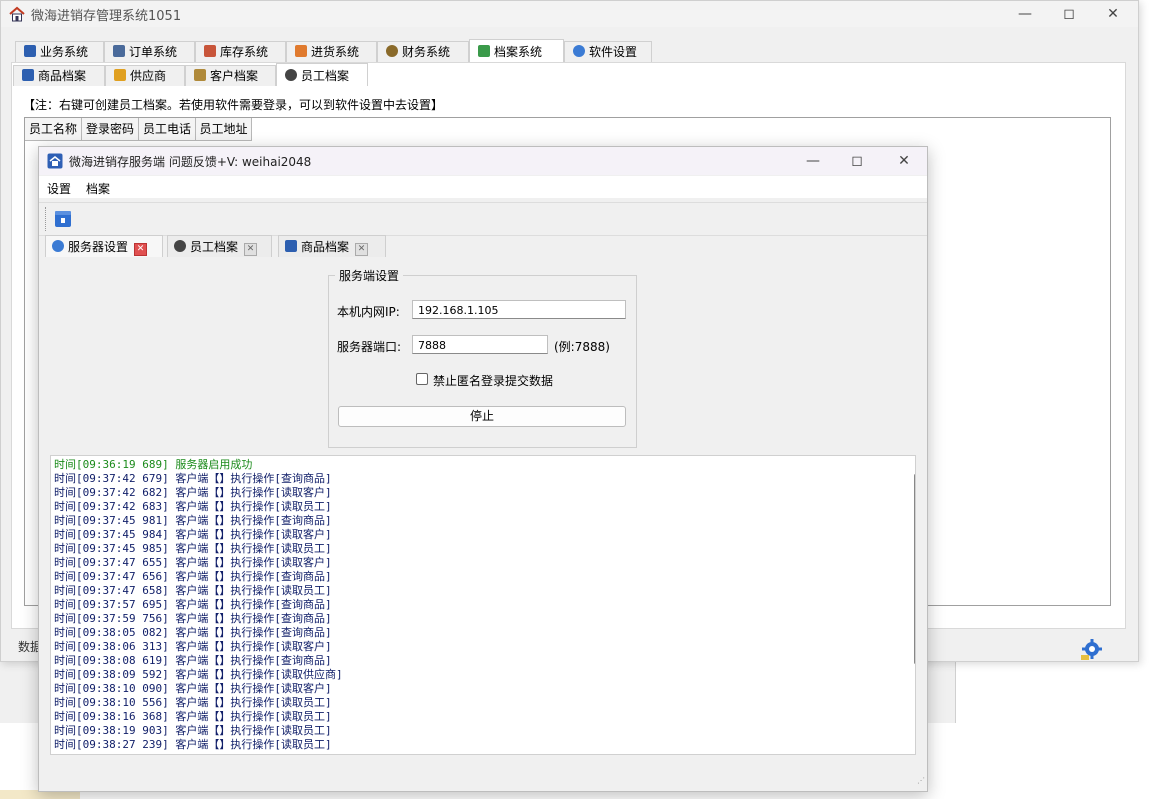  I want to click on log-line: 时间[09:37:47 656] 客户端【】执行操作[查询商品], so click(193, 576).